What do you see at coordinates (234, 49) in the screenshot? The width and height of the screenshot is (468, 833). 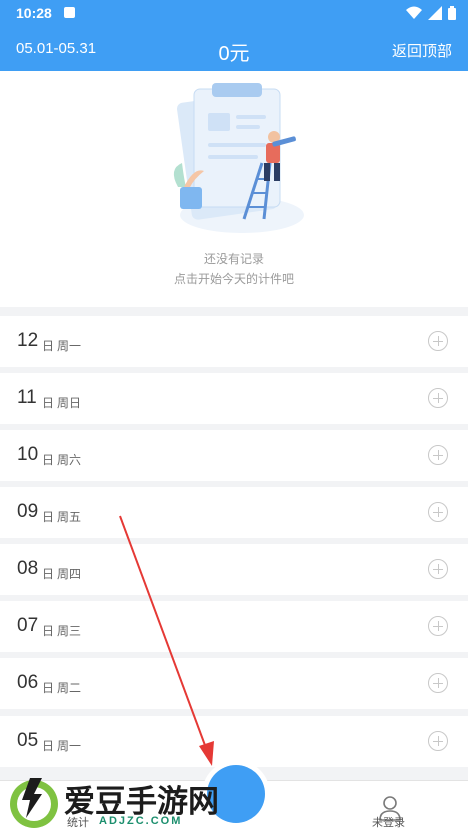 I see `header: 05.01-05.31 0元 返回顶部` at bounding box center [234, 49].